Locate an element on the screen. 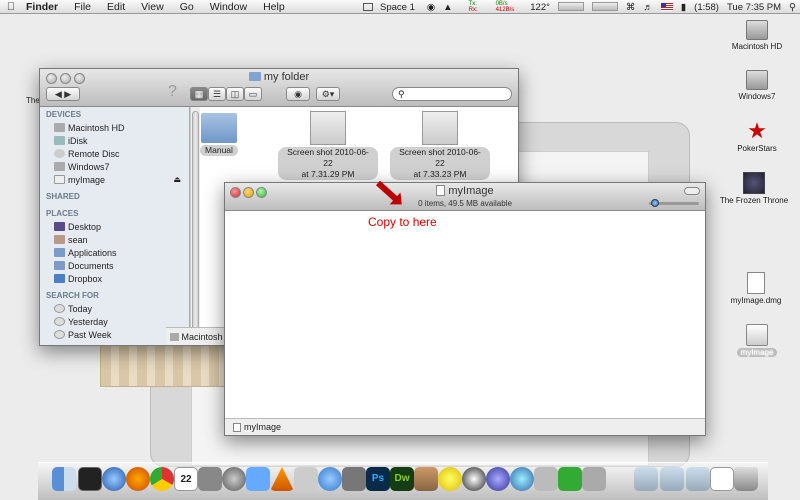  xcode-dock-icon is located at coordinates (258, 479).